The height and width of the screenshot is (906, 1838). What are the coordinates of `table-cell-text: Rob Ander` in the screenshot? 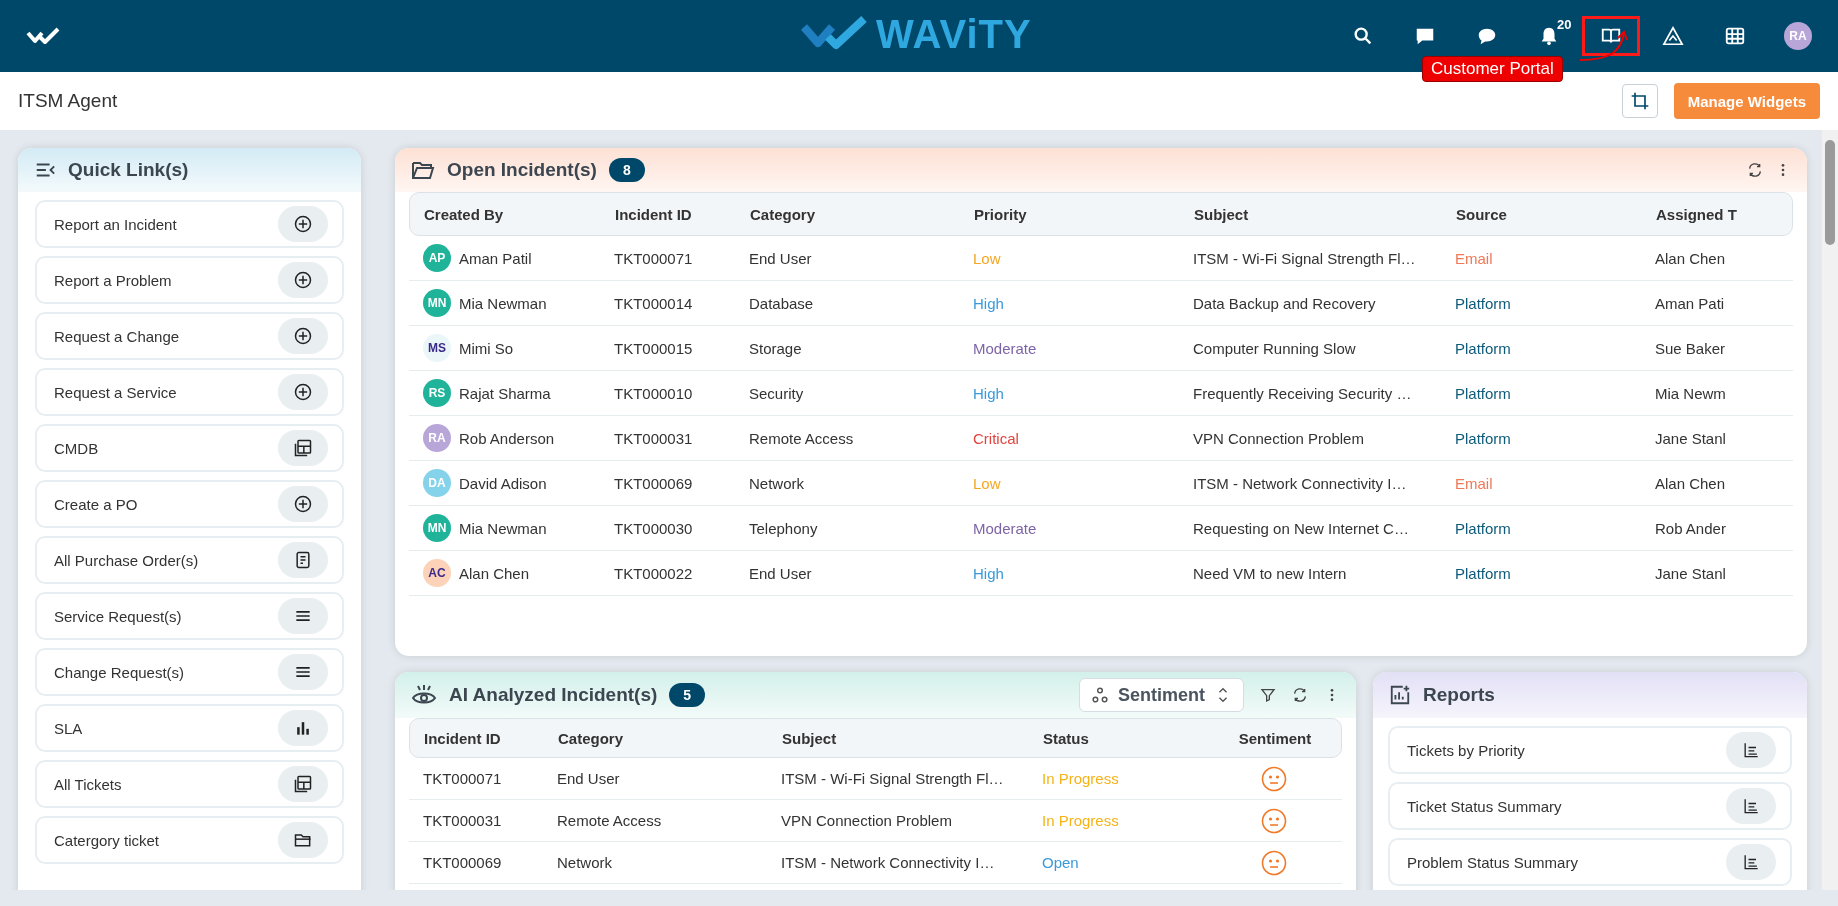 It's located at (1690, 528).